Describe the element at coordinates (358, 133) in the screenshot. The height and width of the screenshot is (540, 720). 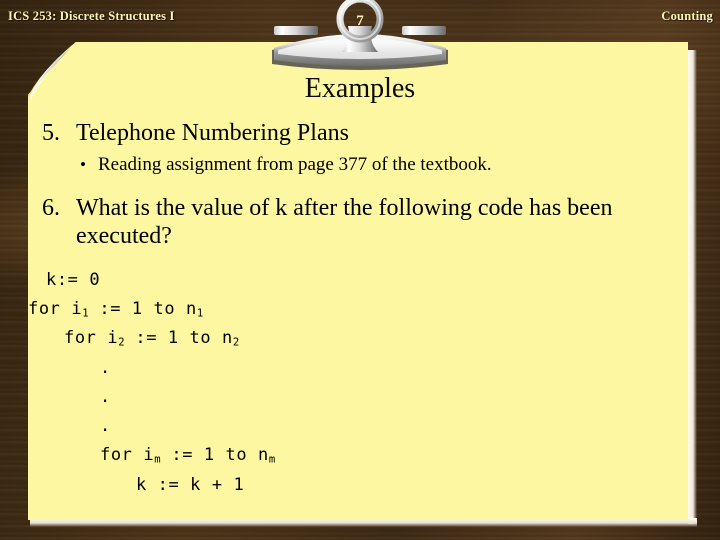
I see `list-item: 5. Telephone Numbering Plans` at that location.